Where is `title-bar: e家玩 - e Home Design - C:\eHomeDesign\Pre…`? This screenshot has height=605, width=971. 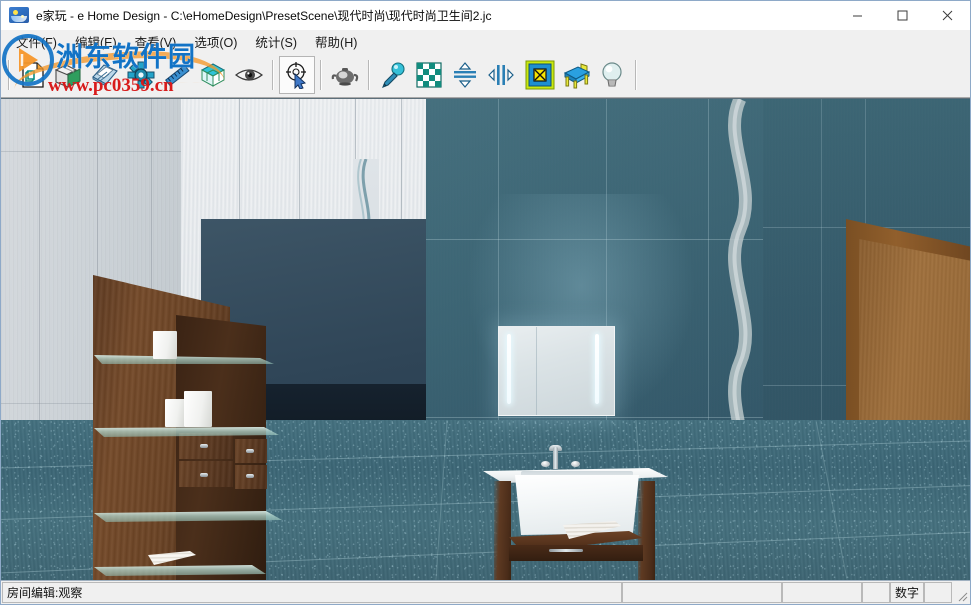
title-bar: e家玩 - e Home Design - C:\eHomeDesign\Pre… is located at coordinates (485, 15).